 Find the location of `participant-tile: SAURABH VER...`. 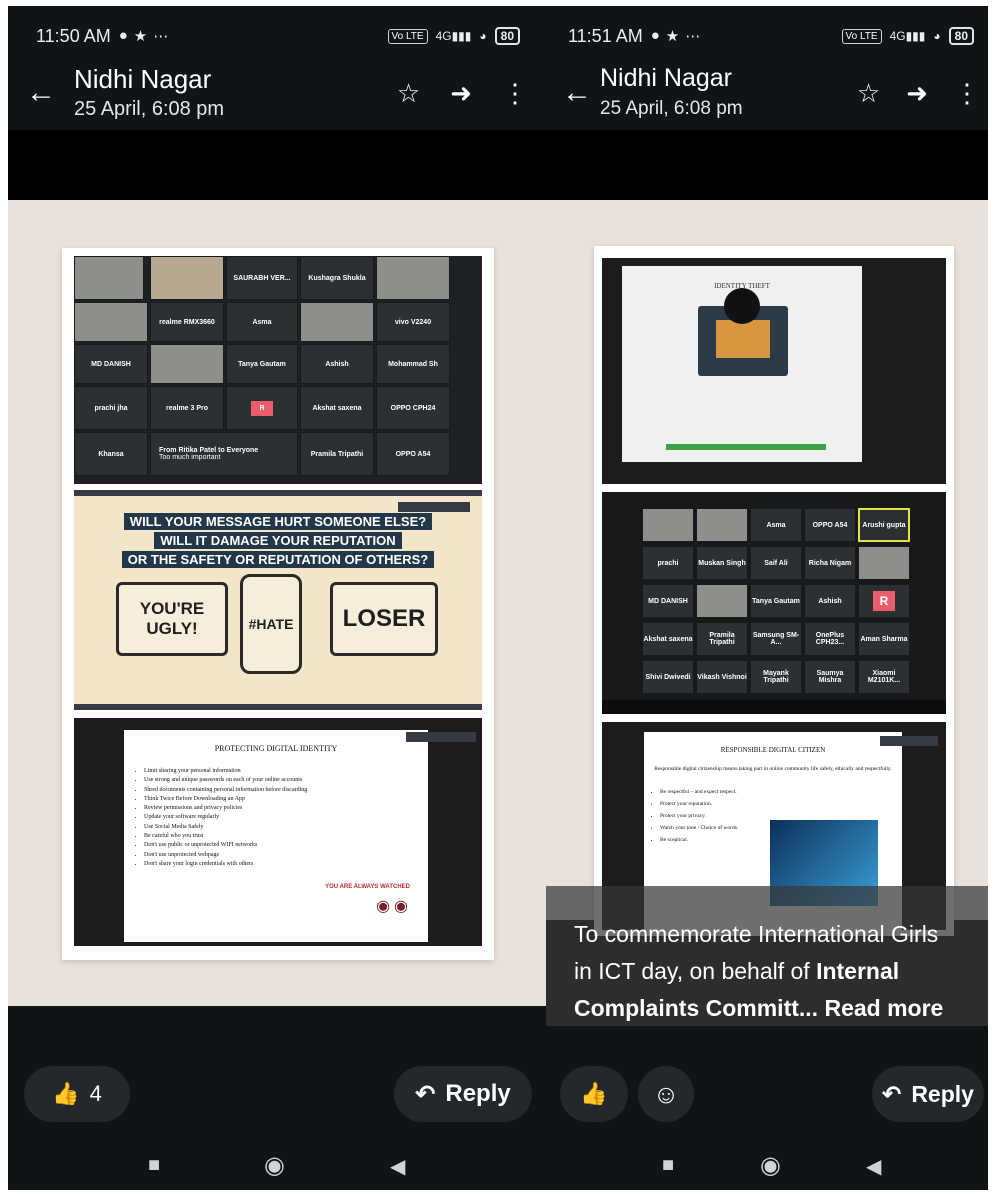

participant-tile: SAURABH VER... is located at coordinates (262, 278).